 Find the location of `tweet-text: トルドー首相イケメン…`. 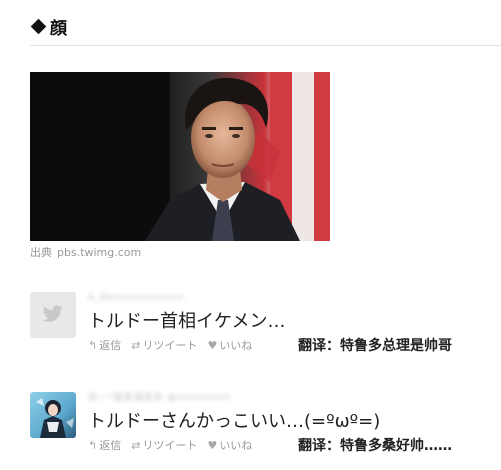

tweet-text: トルドー首相イケメン… is located at coordinates (187, 321).